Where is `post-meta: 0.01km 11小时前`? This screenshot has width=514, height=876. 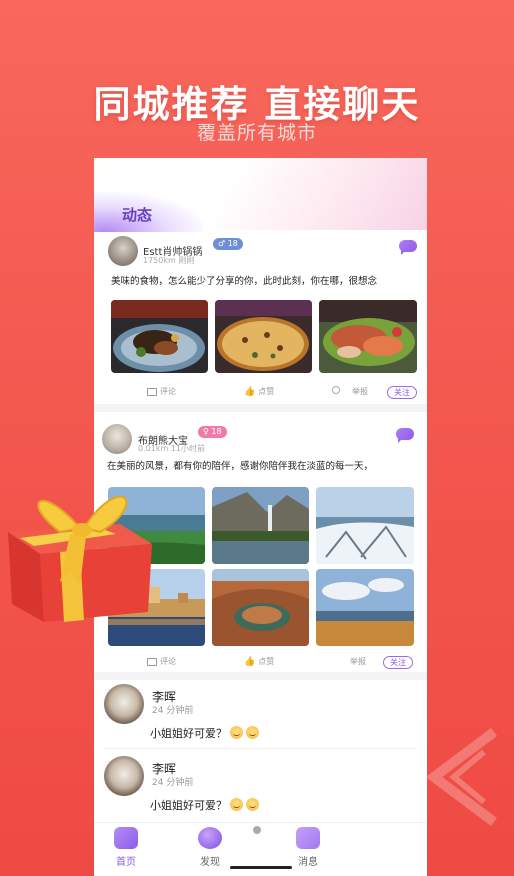 post-meta: 0.01km 11小时前 is located at coordinates (171, 448).